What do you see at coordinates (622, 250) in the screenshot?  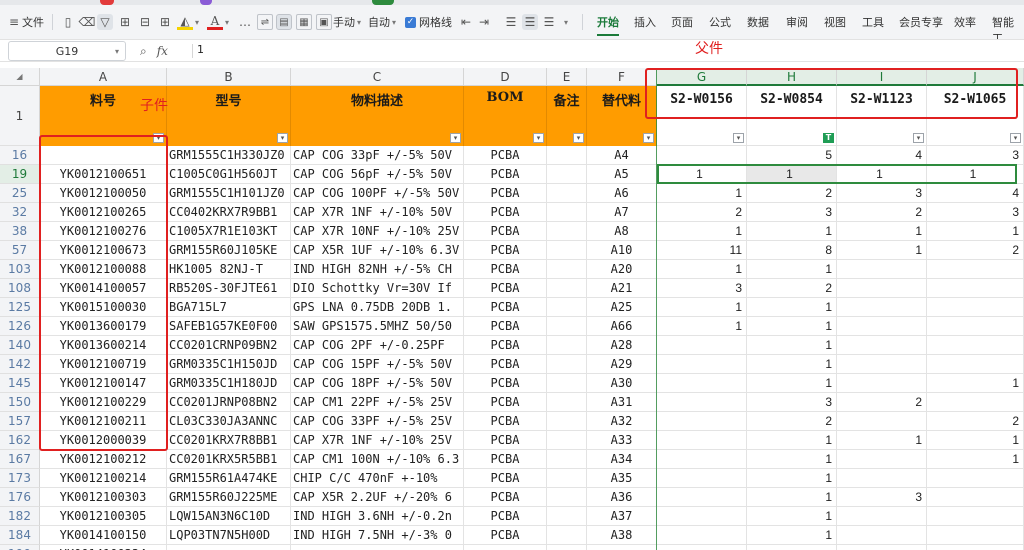 I see `cell-f: A10` at bounding box center [622, 250].